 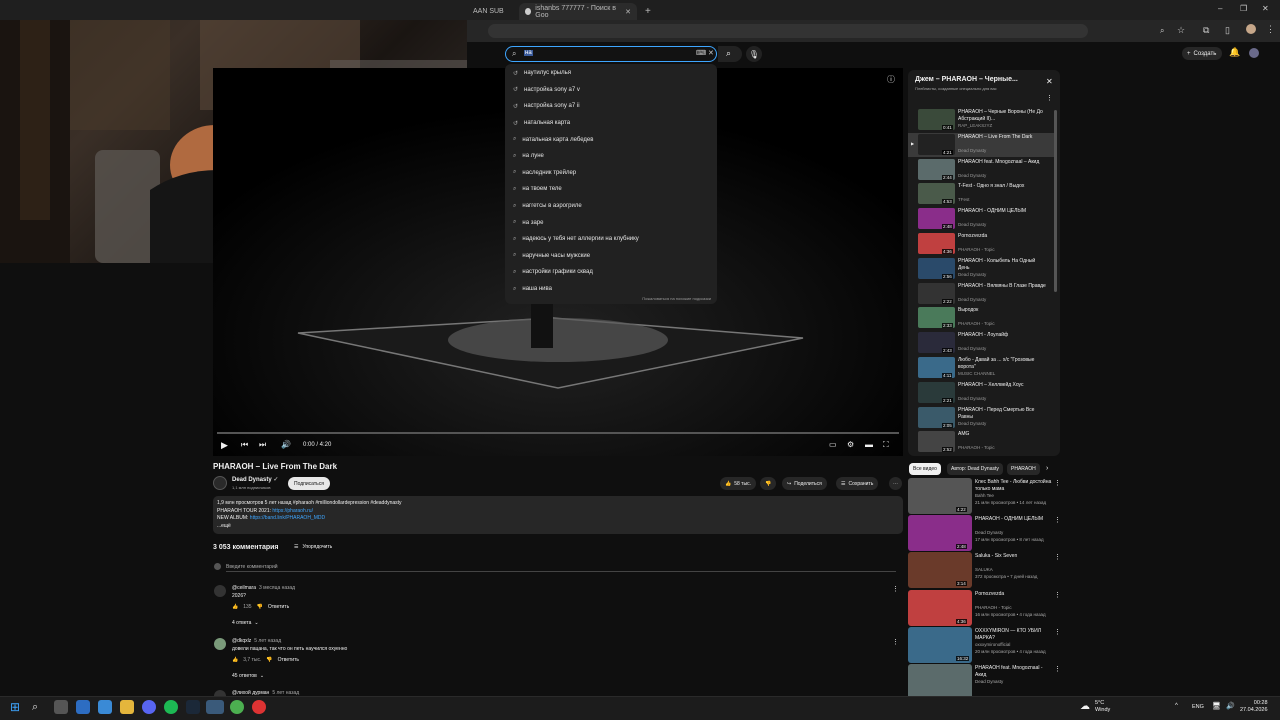 What do you see at coordinates (259, 707) in the screenshot?
I see `app-icon` at bounding box center [259, 707].